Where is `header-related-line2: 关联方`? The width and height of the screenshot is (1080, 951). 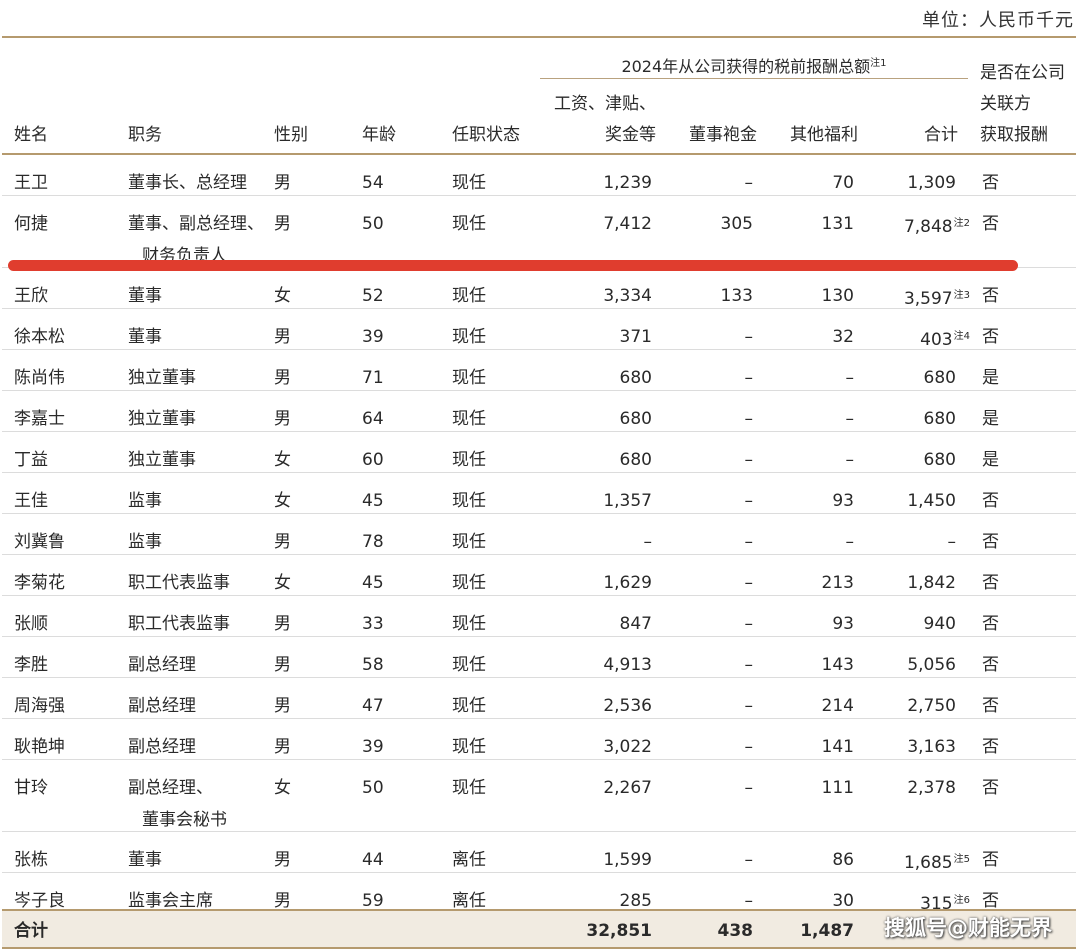 header-related-line2: 关联方 is located at coordinates (1005, 104).